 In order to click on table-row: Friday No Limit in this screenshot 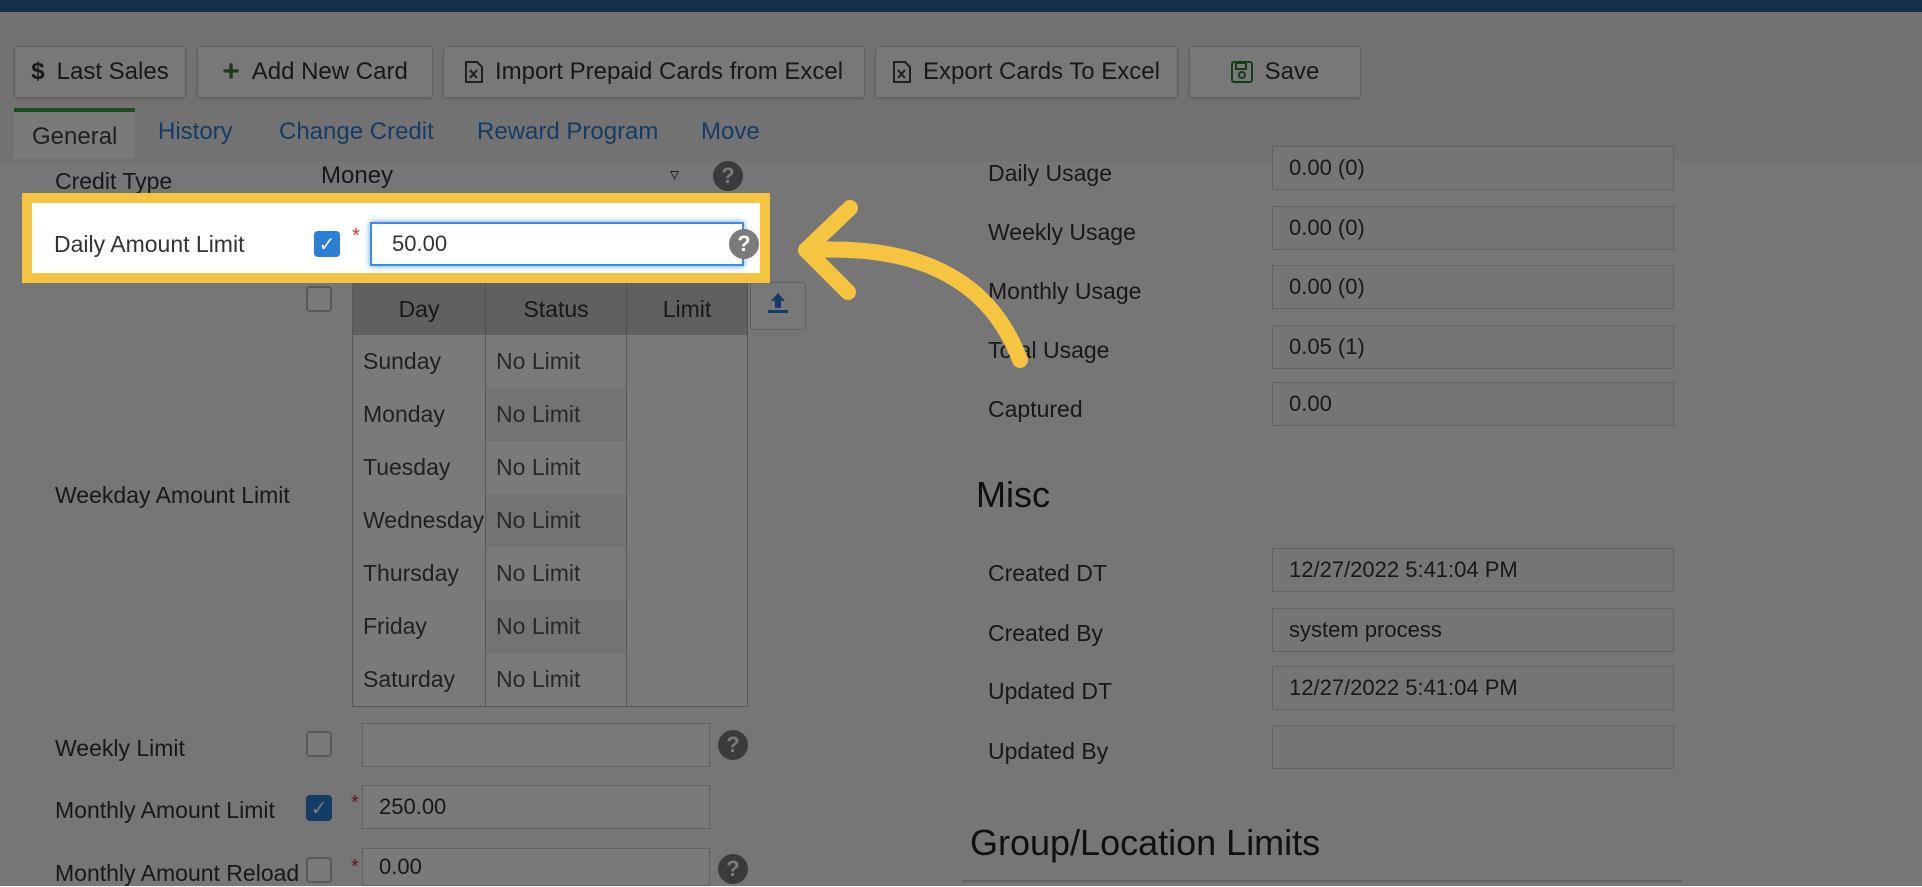, I will do `click(550, 626)`.